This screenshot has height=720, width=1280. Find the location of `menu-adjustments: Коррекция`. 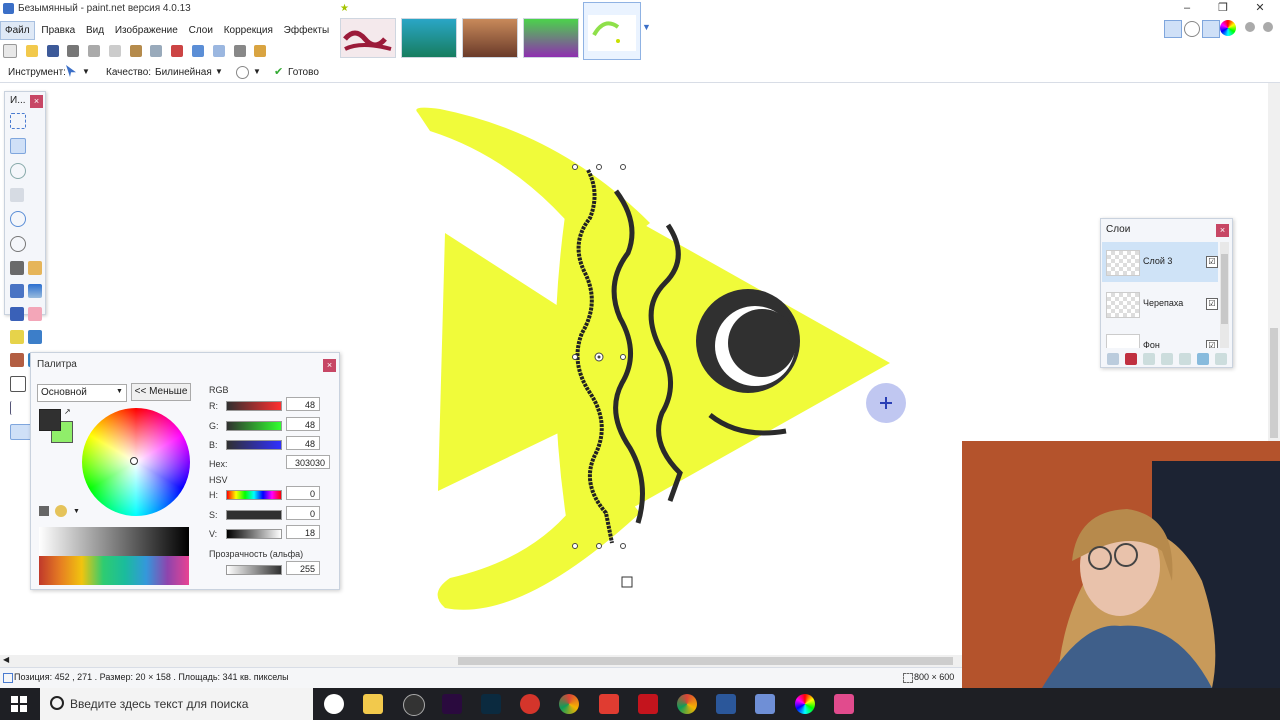

menu-adjustments: Коррекция is located at coordinates (248, 30).